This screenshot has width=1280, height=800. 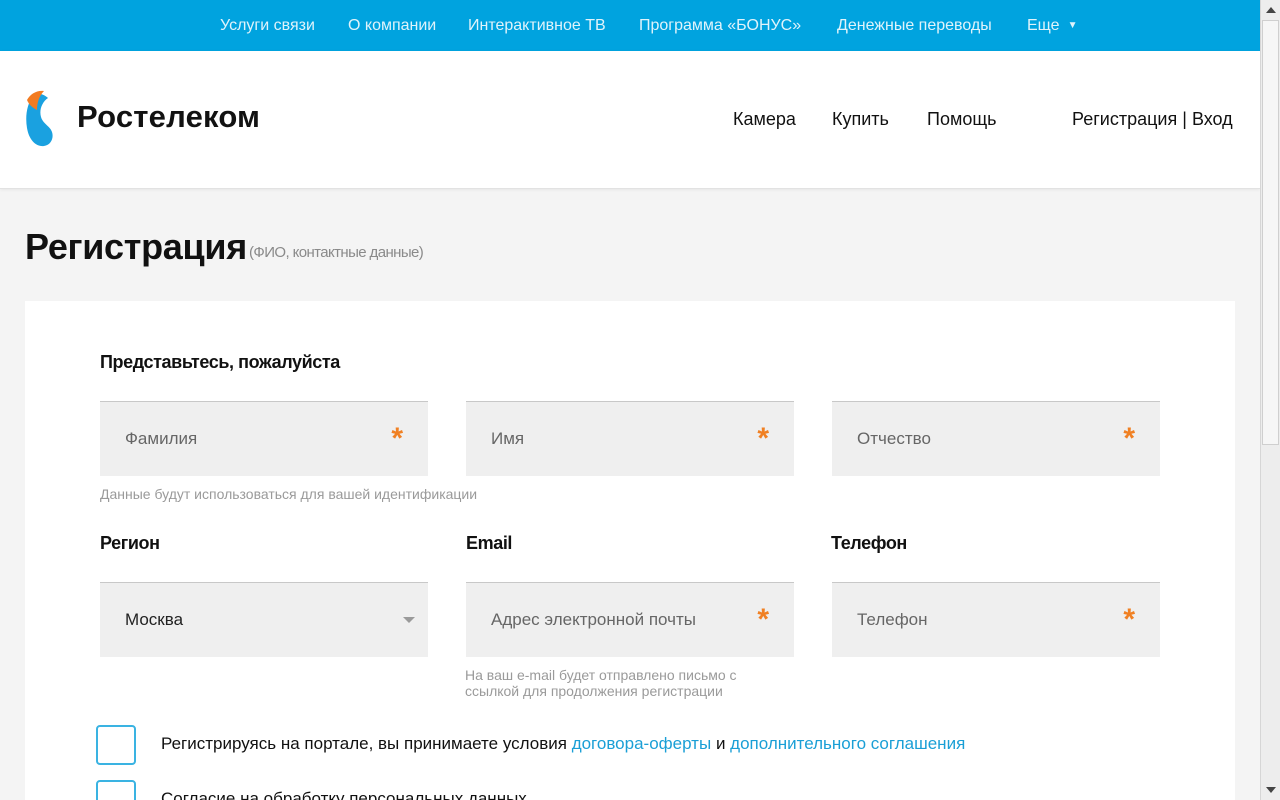 I want to click on first-name-field: Имя *, so click(x=630, y=438).